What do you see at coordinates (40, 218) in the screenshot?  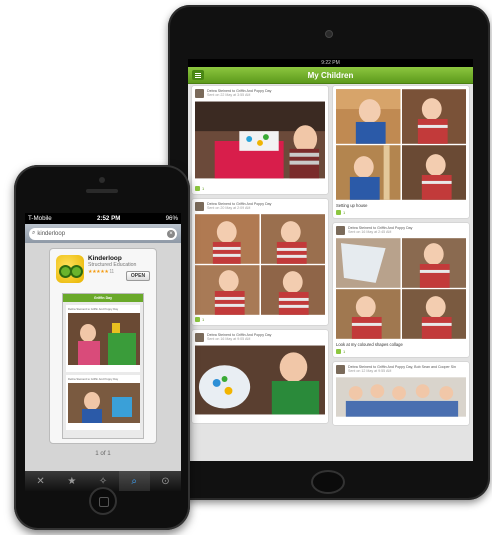 I see `carrier: T-Mobile` at bounding box center [40, 218].